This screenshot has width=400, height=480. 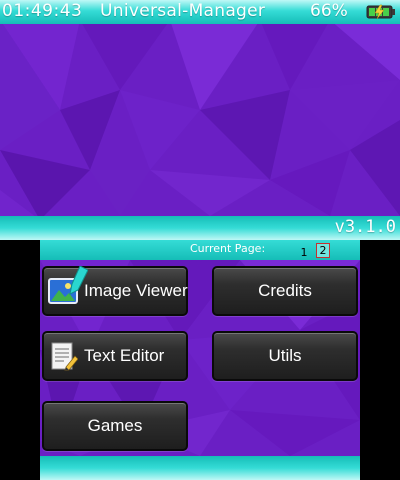 I want to click on text-editor-button: Text Editor, so click(x=115, y=356).